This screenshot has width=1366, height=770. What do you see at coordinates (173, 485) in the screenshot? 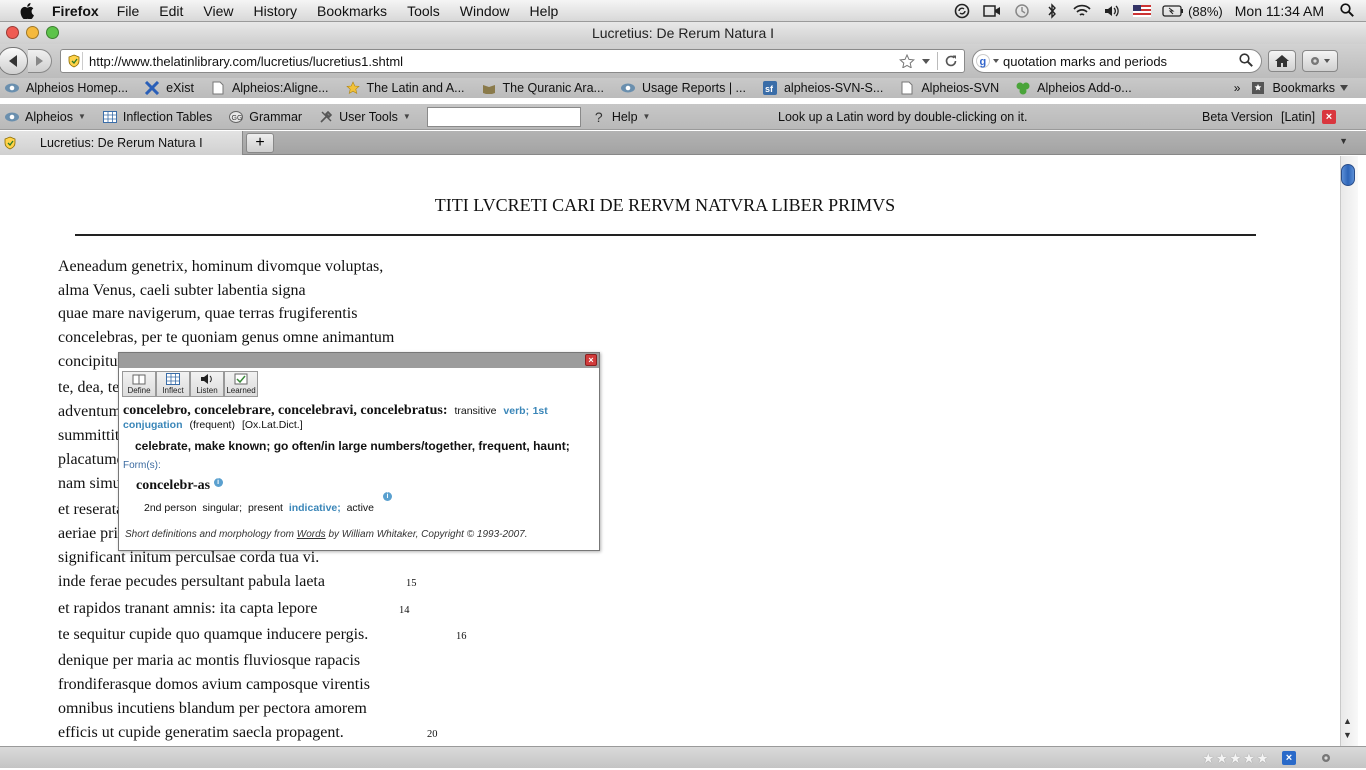
I see `inflection-stem-ending: concelebr-as` at bounding box center [173, 485].